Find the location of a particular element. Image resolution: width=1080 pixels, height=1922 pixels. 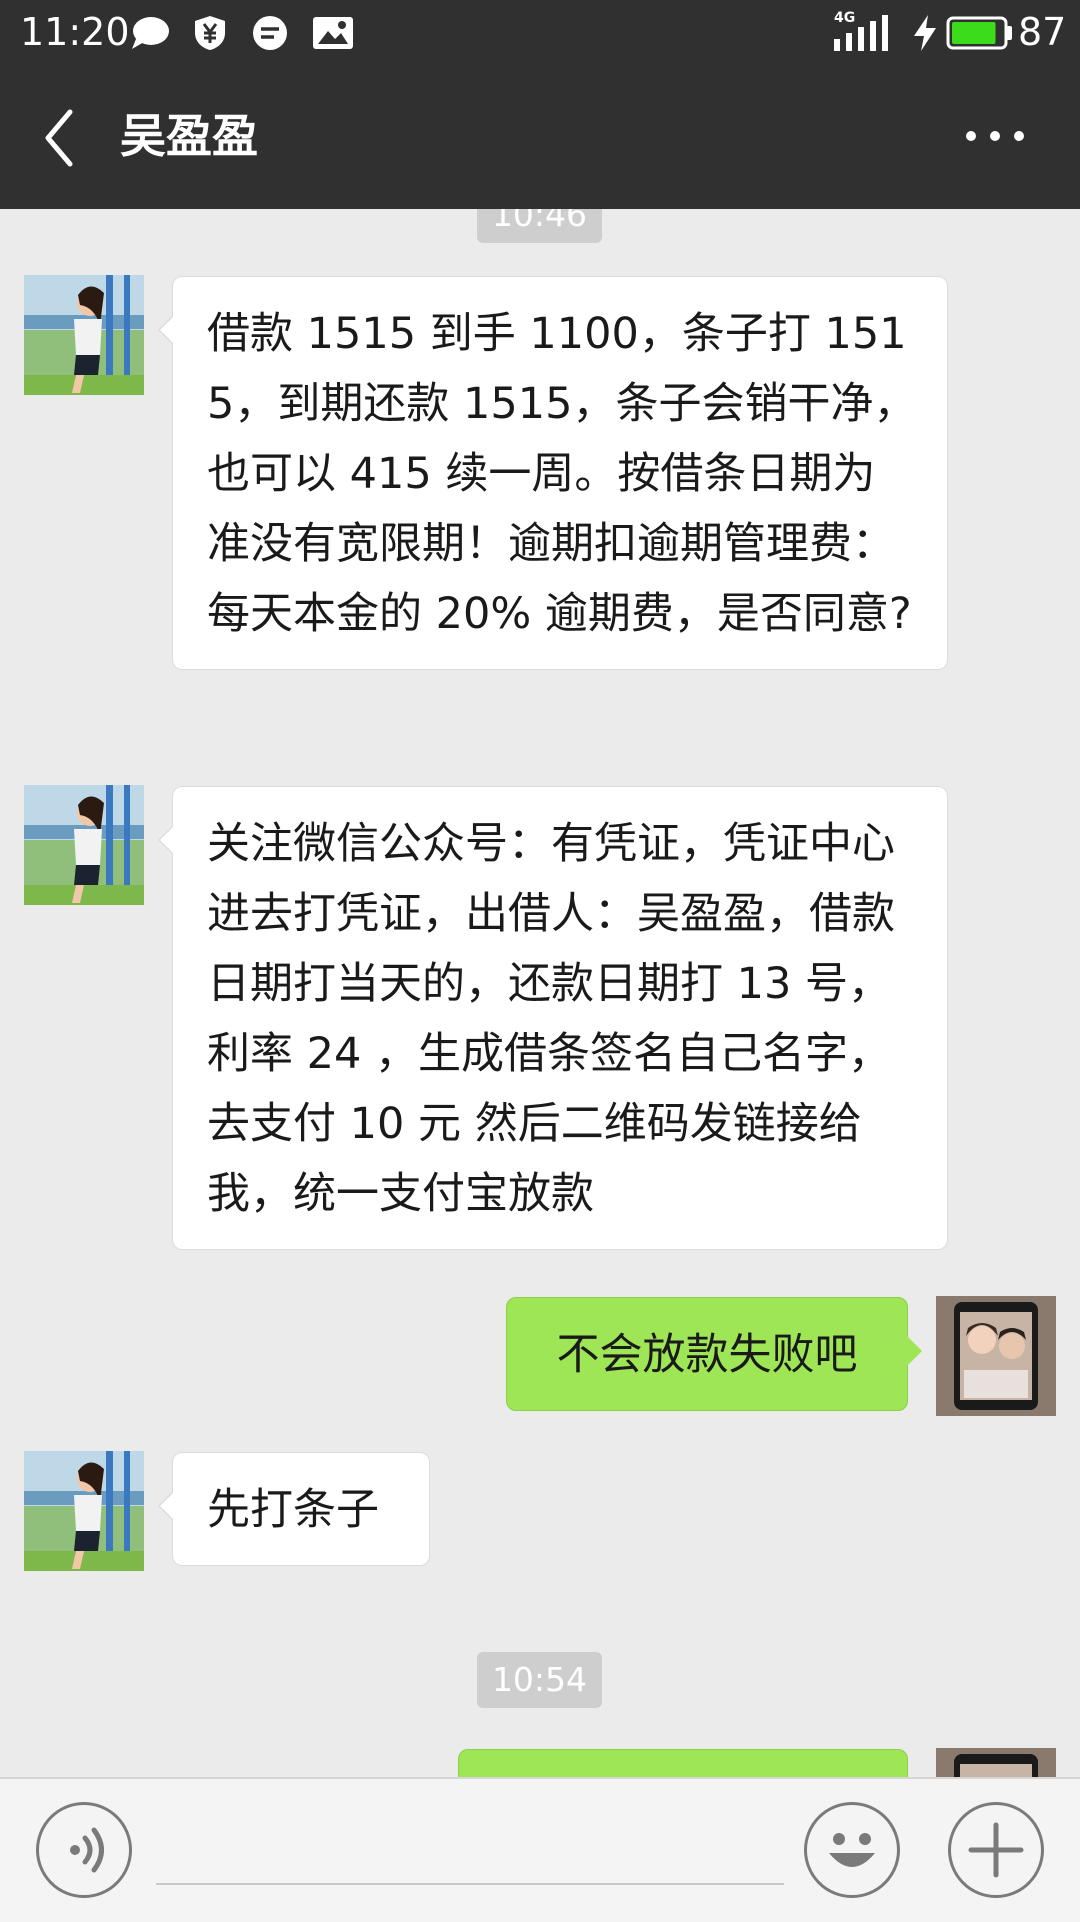

battery-icon is located at coordinates (979, 33).